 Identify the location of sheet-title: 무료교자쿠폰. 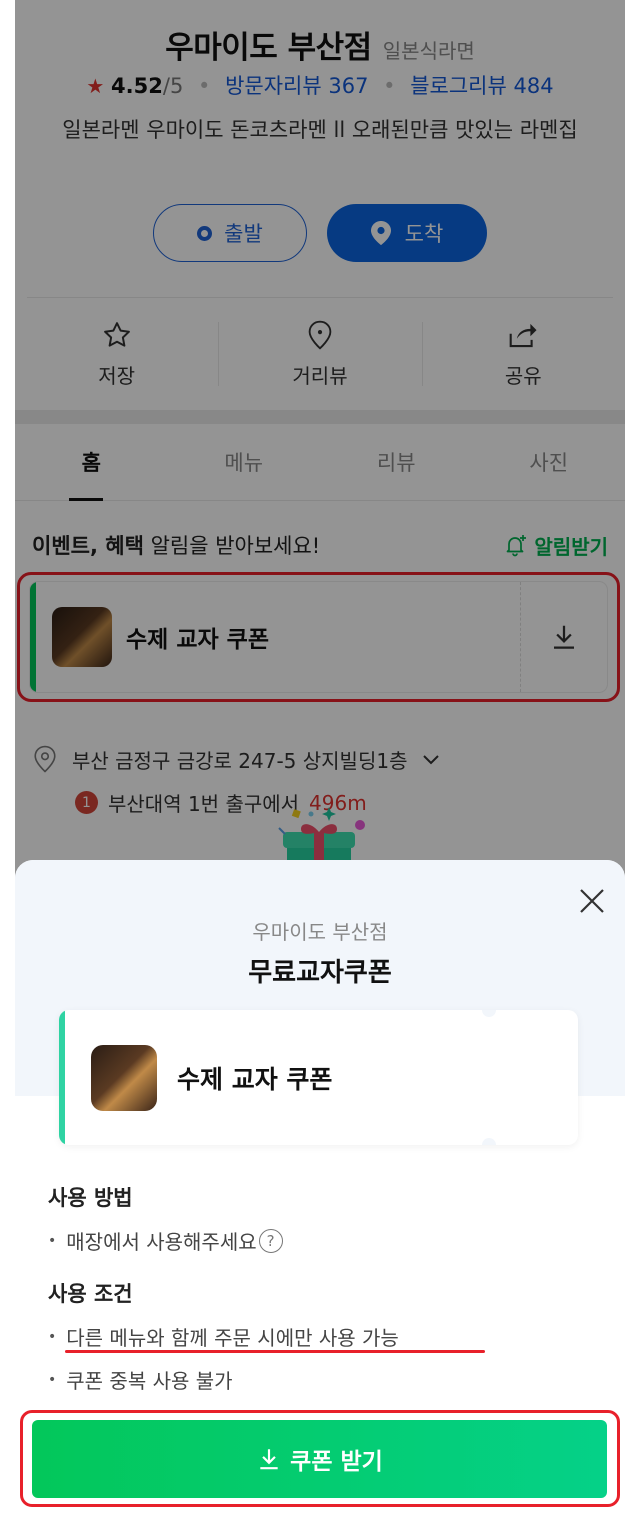
(320, 973).